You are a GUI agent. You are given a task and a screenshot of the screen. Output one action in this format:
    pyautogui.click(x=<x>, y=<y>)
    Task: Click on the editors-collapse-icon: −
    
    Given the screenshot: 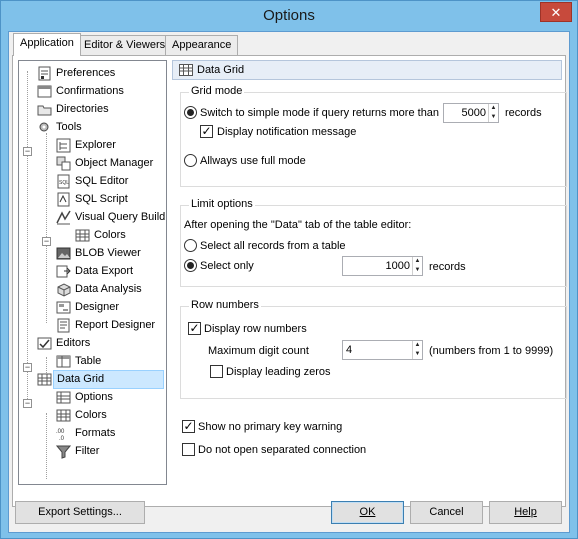 What is the action you would take?
    pyautogui.click(x=27, y=367)
    